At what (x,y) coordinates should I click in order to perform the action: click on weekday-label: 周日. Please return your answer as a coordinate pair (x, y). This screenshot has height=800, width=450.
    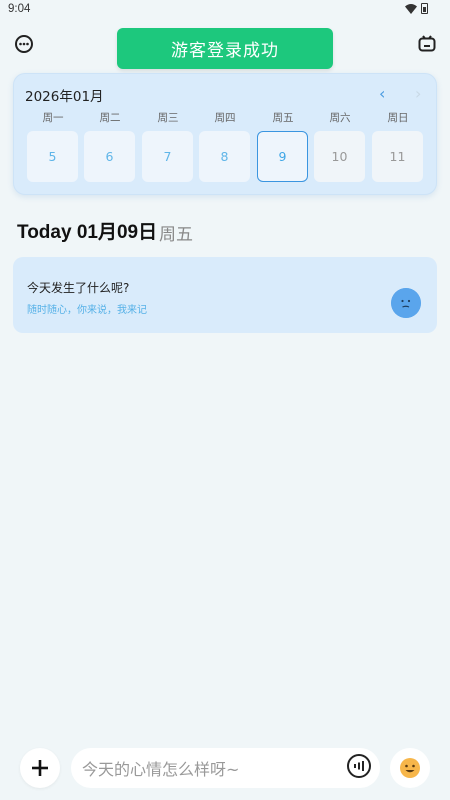
    Looking at the image, I should click on (398, 118).